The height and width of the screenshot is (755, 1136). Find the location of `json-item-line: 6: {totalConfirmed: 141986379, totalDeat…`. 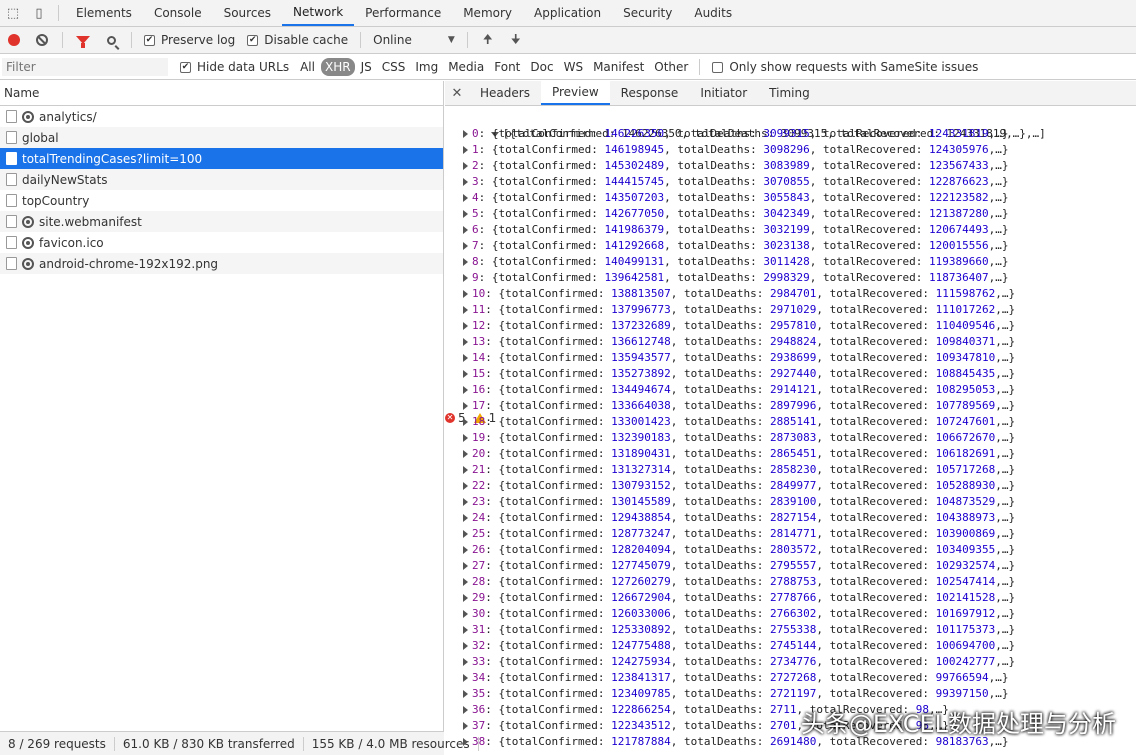

json-item-line: 6: {totalConfirmed: 141986379, totalDeat… is located at coordinates (793, 230).